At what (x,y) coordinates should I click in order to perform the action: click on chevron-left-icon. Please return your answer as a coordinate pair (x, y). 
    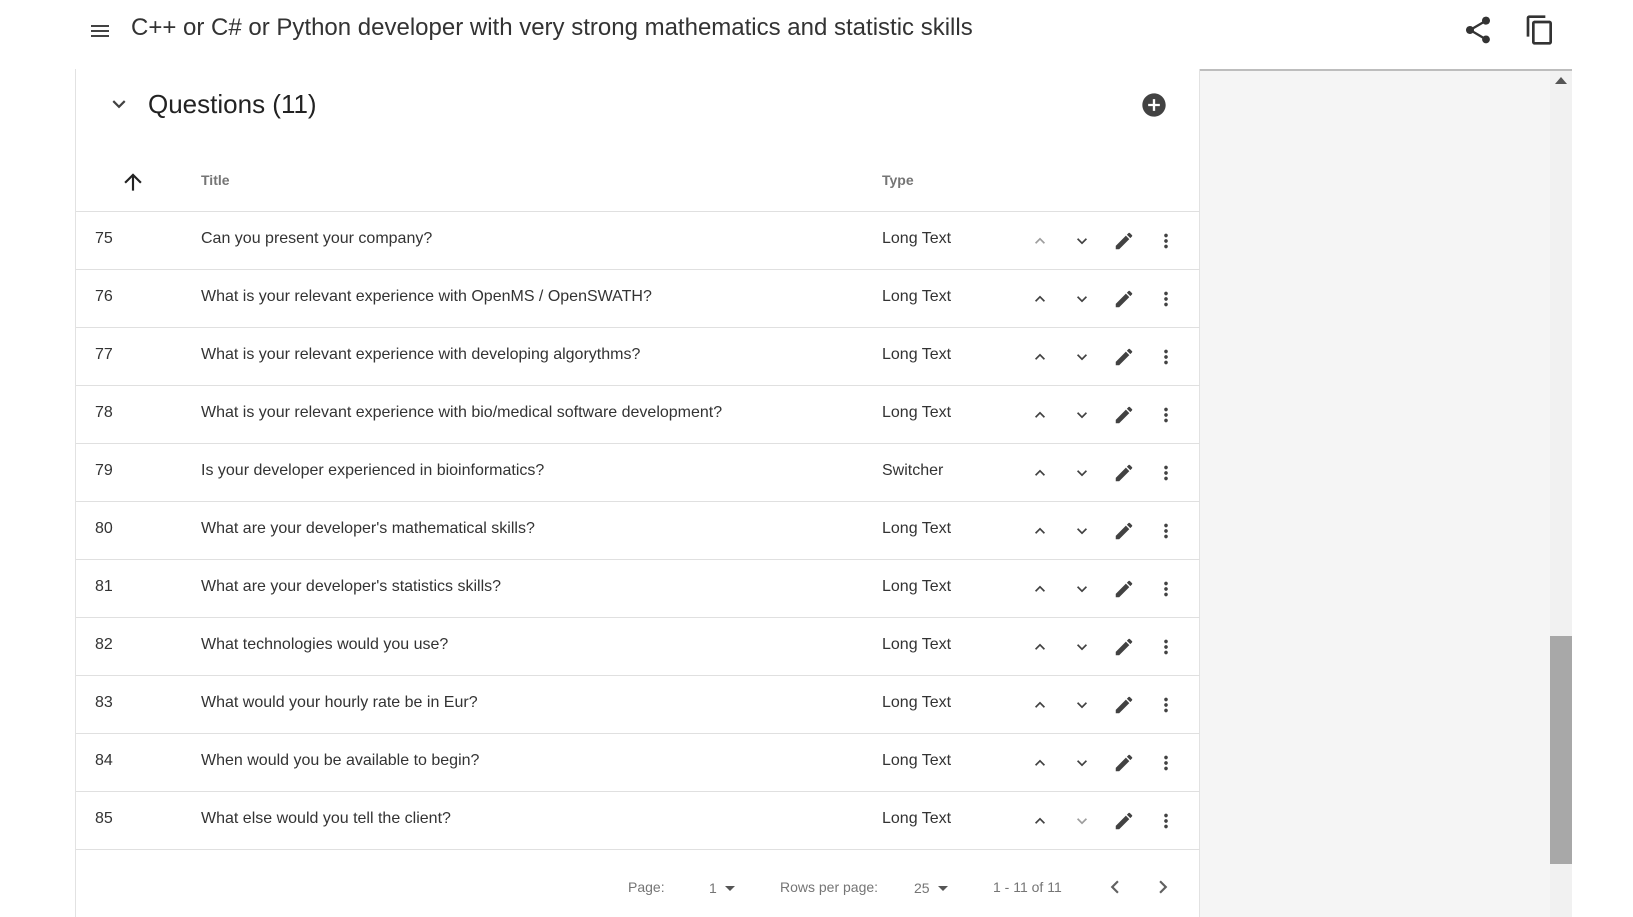
    Looking at the image, I should click on (1114, 887).